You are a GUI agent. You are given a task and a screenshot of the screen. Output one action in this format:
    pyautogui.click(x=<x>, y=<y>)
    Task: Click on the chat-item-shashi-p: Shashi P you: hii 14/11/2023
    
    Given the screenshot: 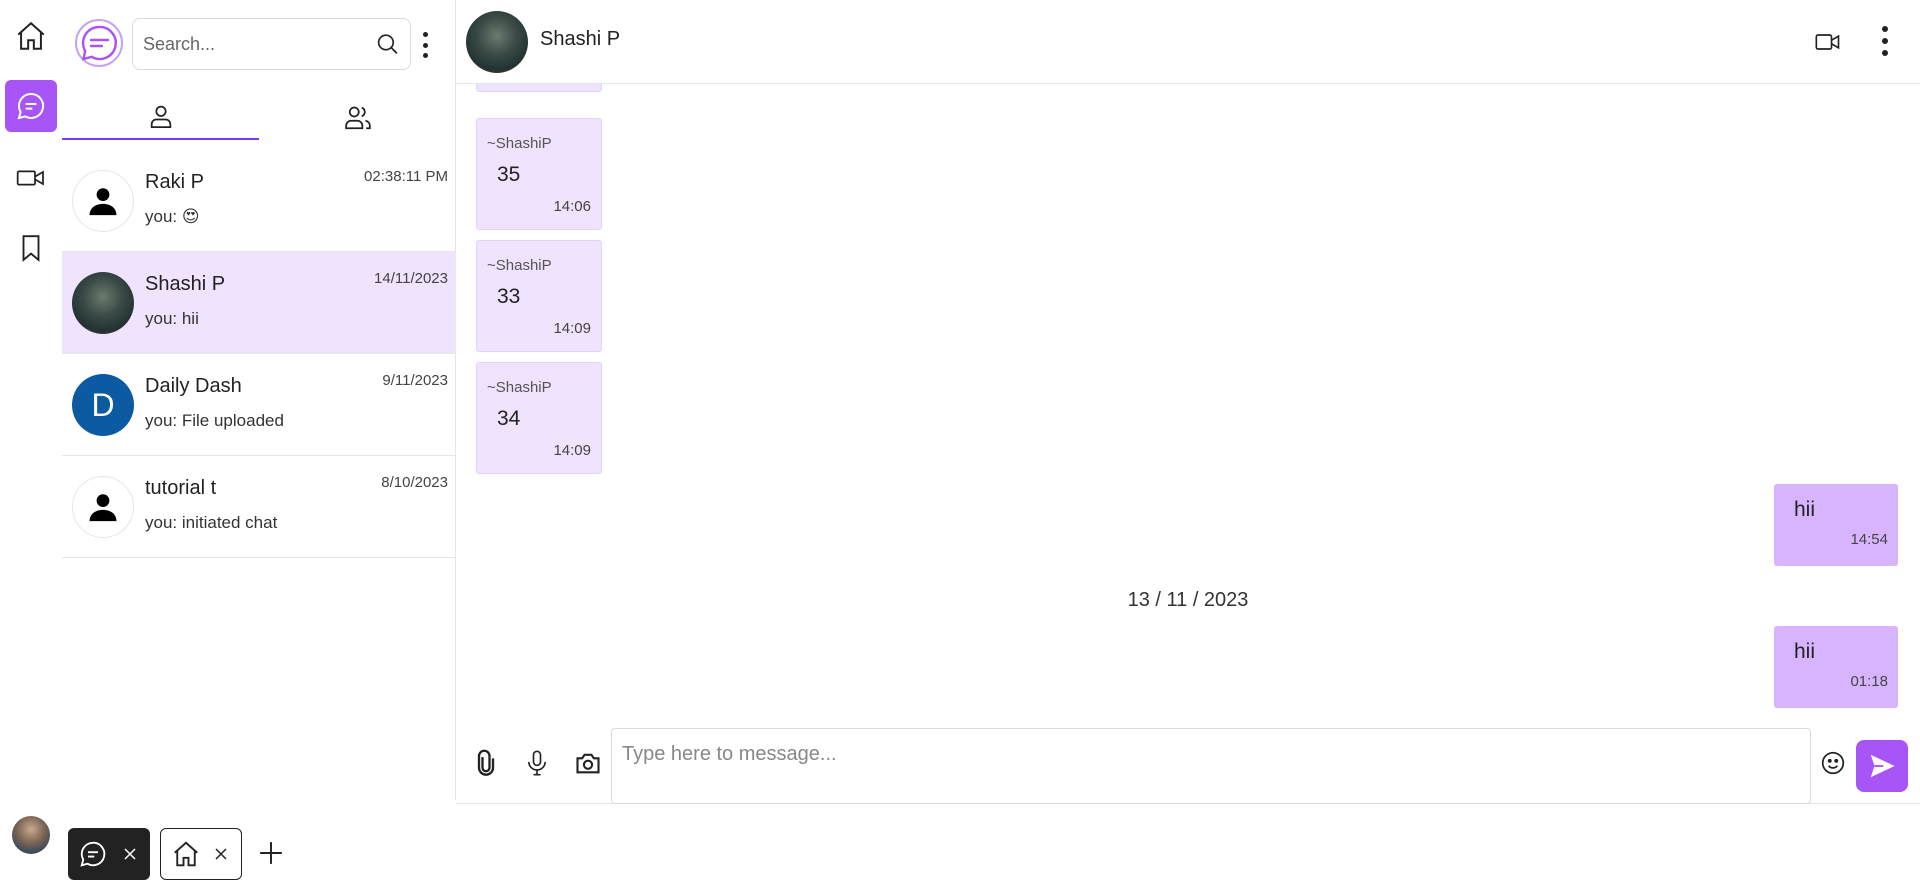 What is the action you would take?
    pyautogui.click(x=259, y=303)
    